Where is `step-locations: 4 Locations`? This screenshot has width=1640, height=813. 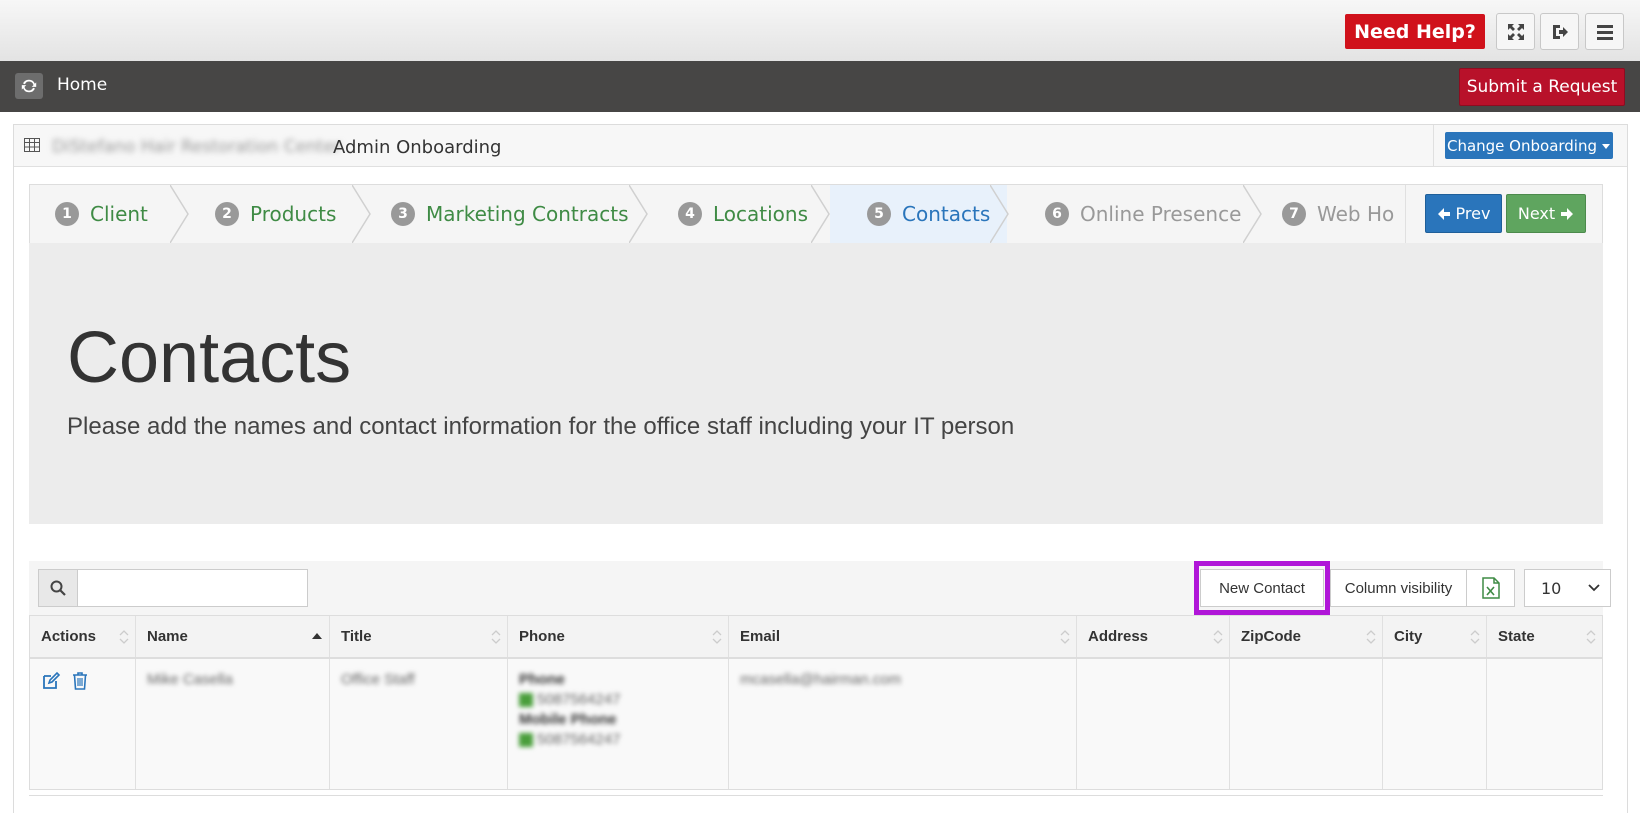
step-locations: 4 Locations is located at coordinates (743, 214).